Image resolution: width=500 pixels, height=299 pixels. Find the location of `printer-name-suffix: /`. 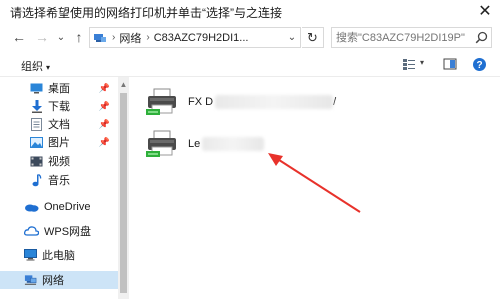

printer-name-suffix: / is located at coordinates (335, 101).